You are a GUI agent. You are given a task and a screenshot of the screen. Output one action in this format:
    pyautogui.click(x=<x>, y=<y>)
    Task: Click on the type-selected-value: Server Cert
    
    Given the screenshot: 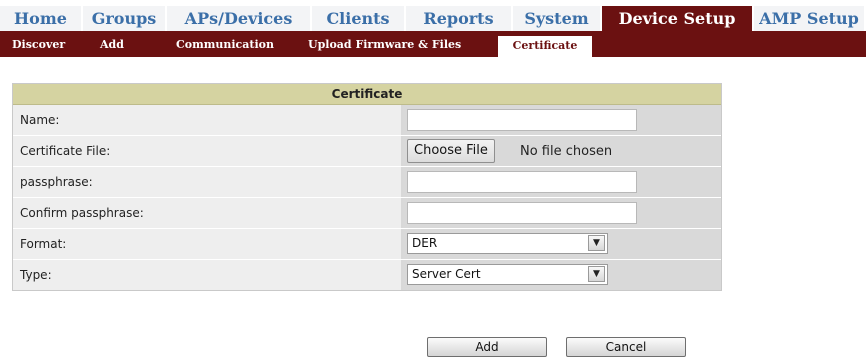 What is the action you would take?
    pyautogui.click(x=446, y=274)
    